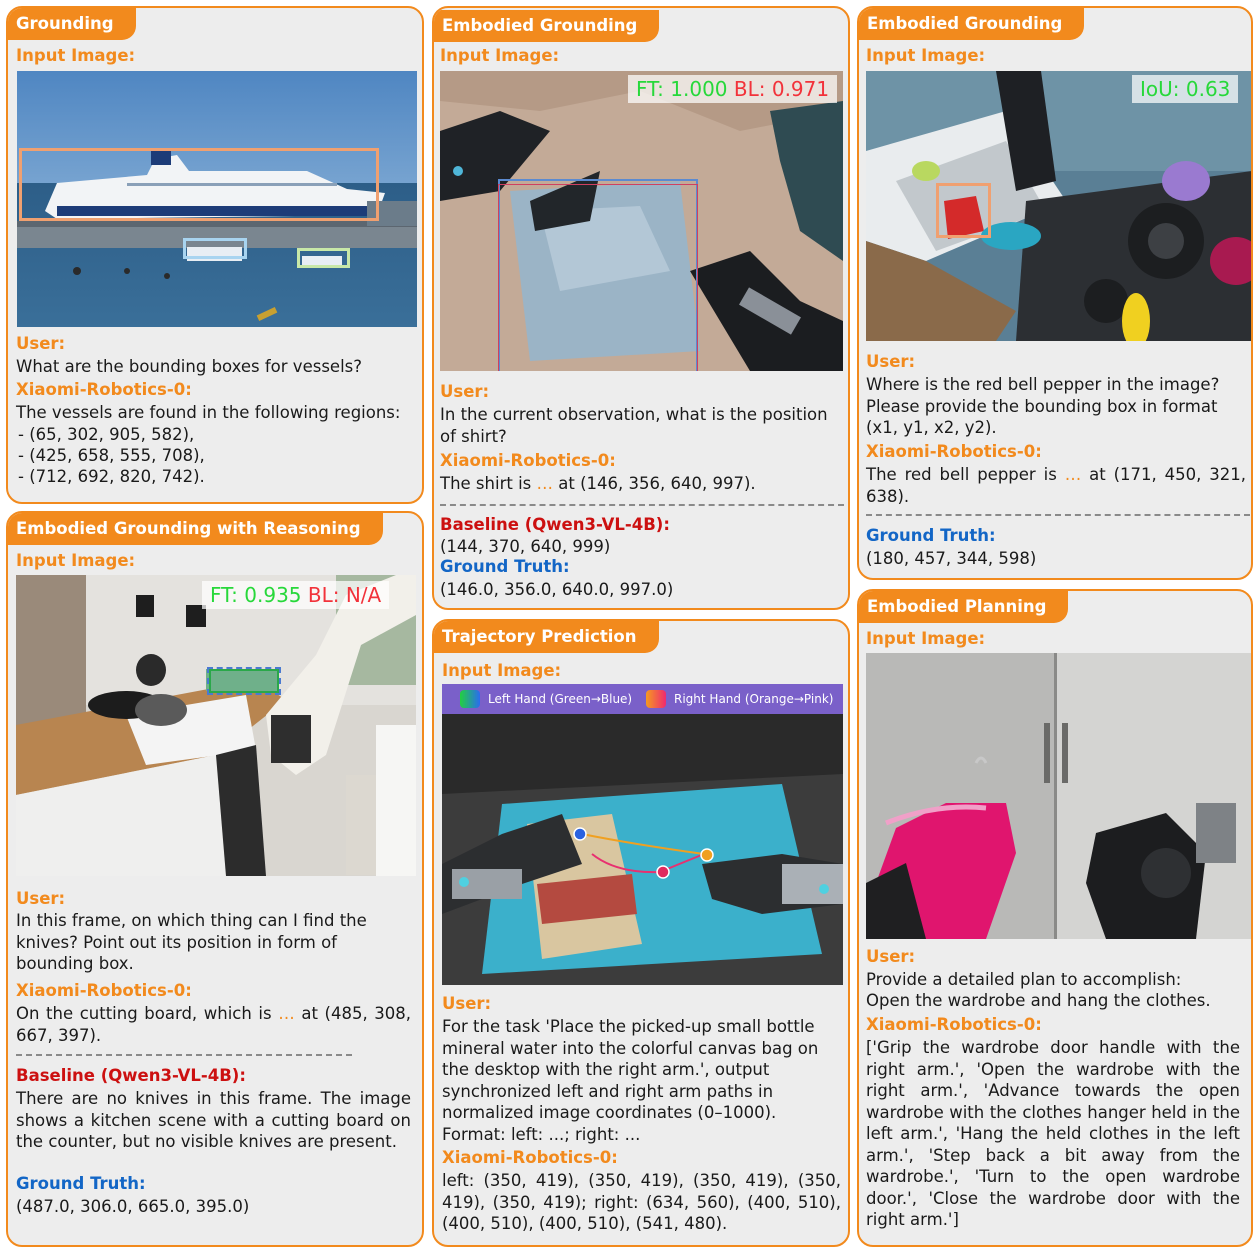 The width and height of the screenshot is (1253, 1247). I want to click on panel-tag: Grounding, so click(72, 24).